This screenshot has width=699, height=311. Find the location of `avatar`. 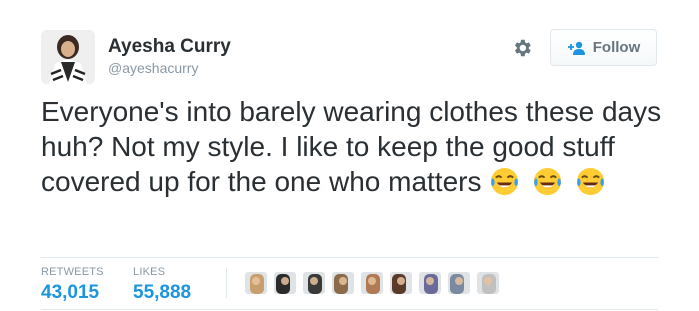

avatar is located at coordinates (68, 57).